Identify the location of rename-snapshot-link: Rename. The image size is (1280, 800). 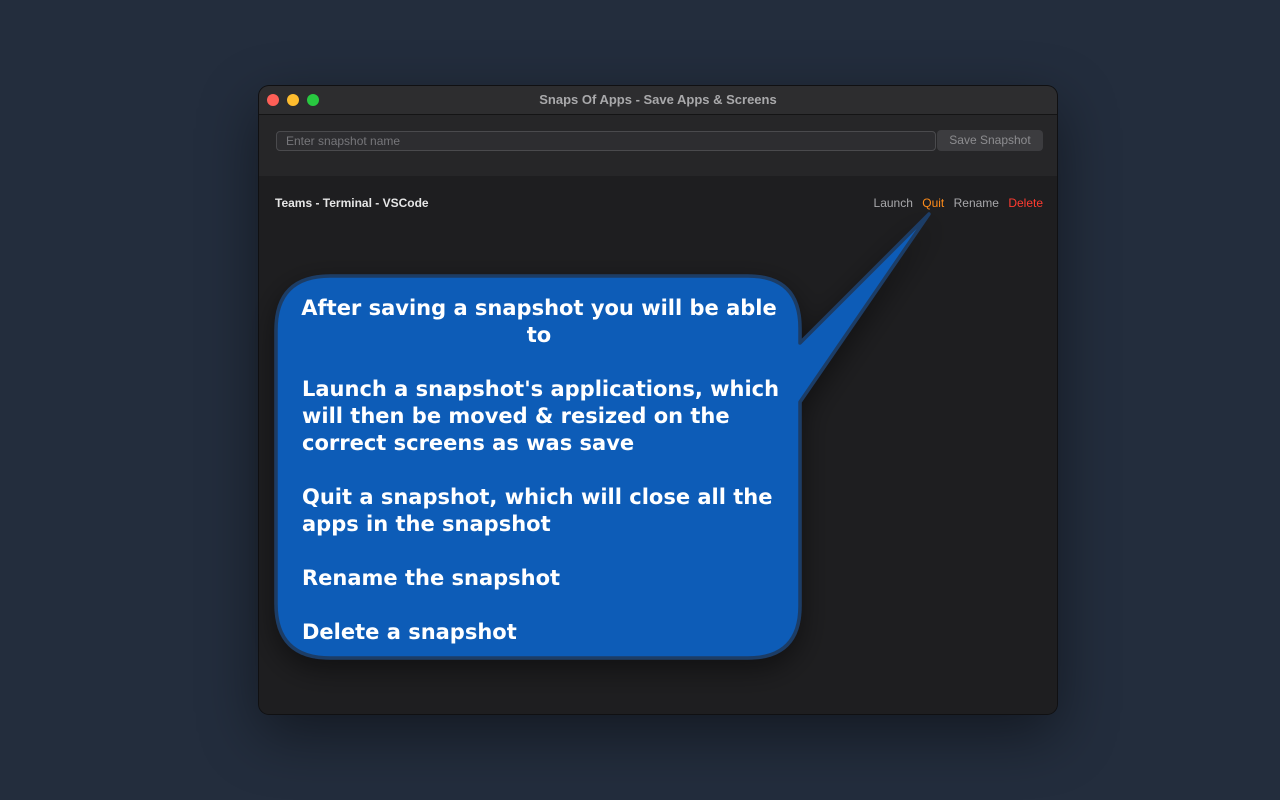
(976, 203).